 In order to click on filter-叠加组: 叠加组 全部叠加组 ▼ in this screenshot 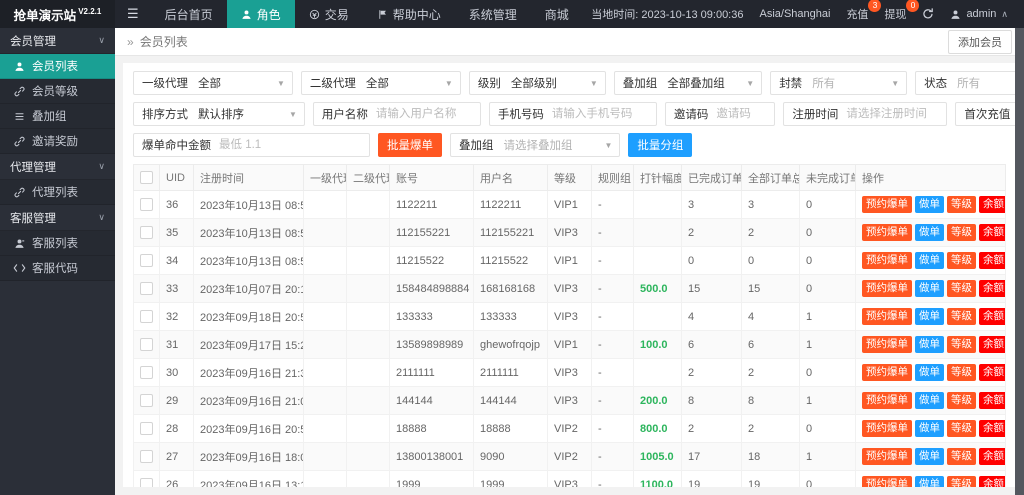, I will do `click(688, 83)`.